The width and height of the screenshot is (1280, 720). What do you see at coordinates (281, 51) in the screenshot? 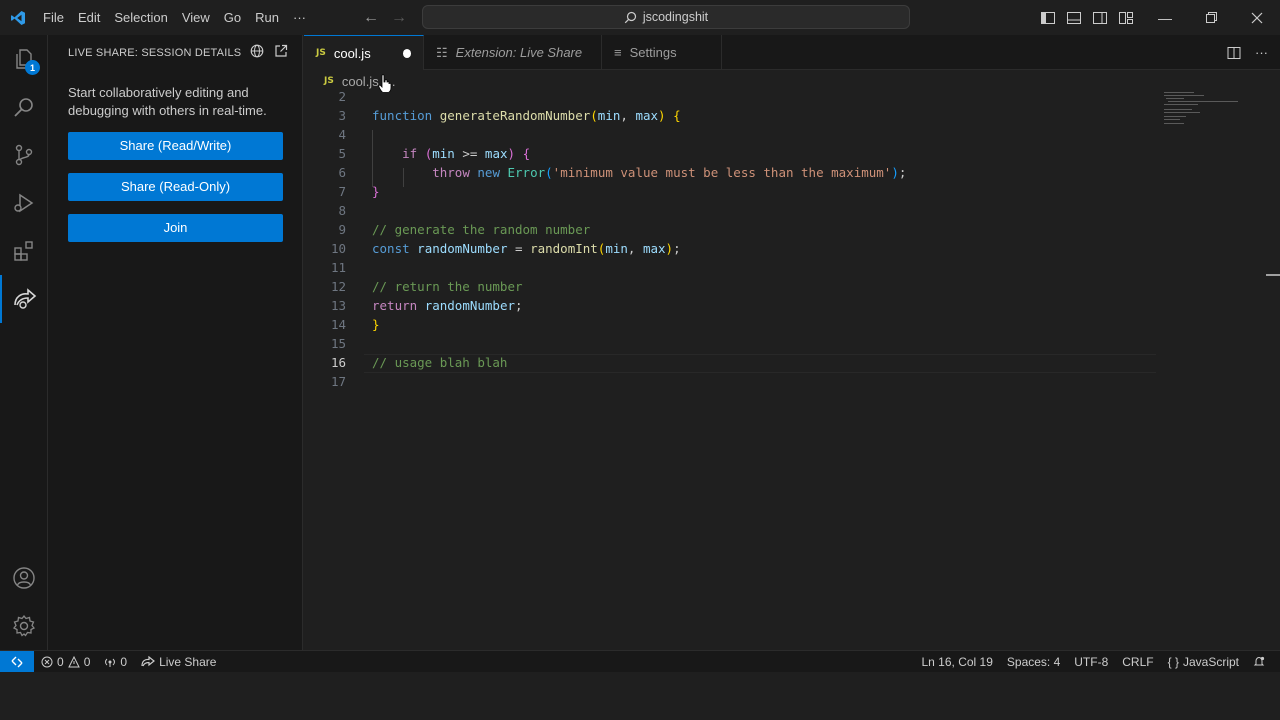
I see `open-external-icon` at bounding box center [281, 51].